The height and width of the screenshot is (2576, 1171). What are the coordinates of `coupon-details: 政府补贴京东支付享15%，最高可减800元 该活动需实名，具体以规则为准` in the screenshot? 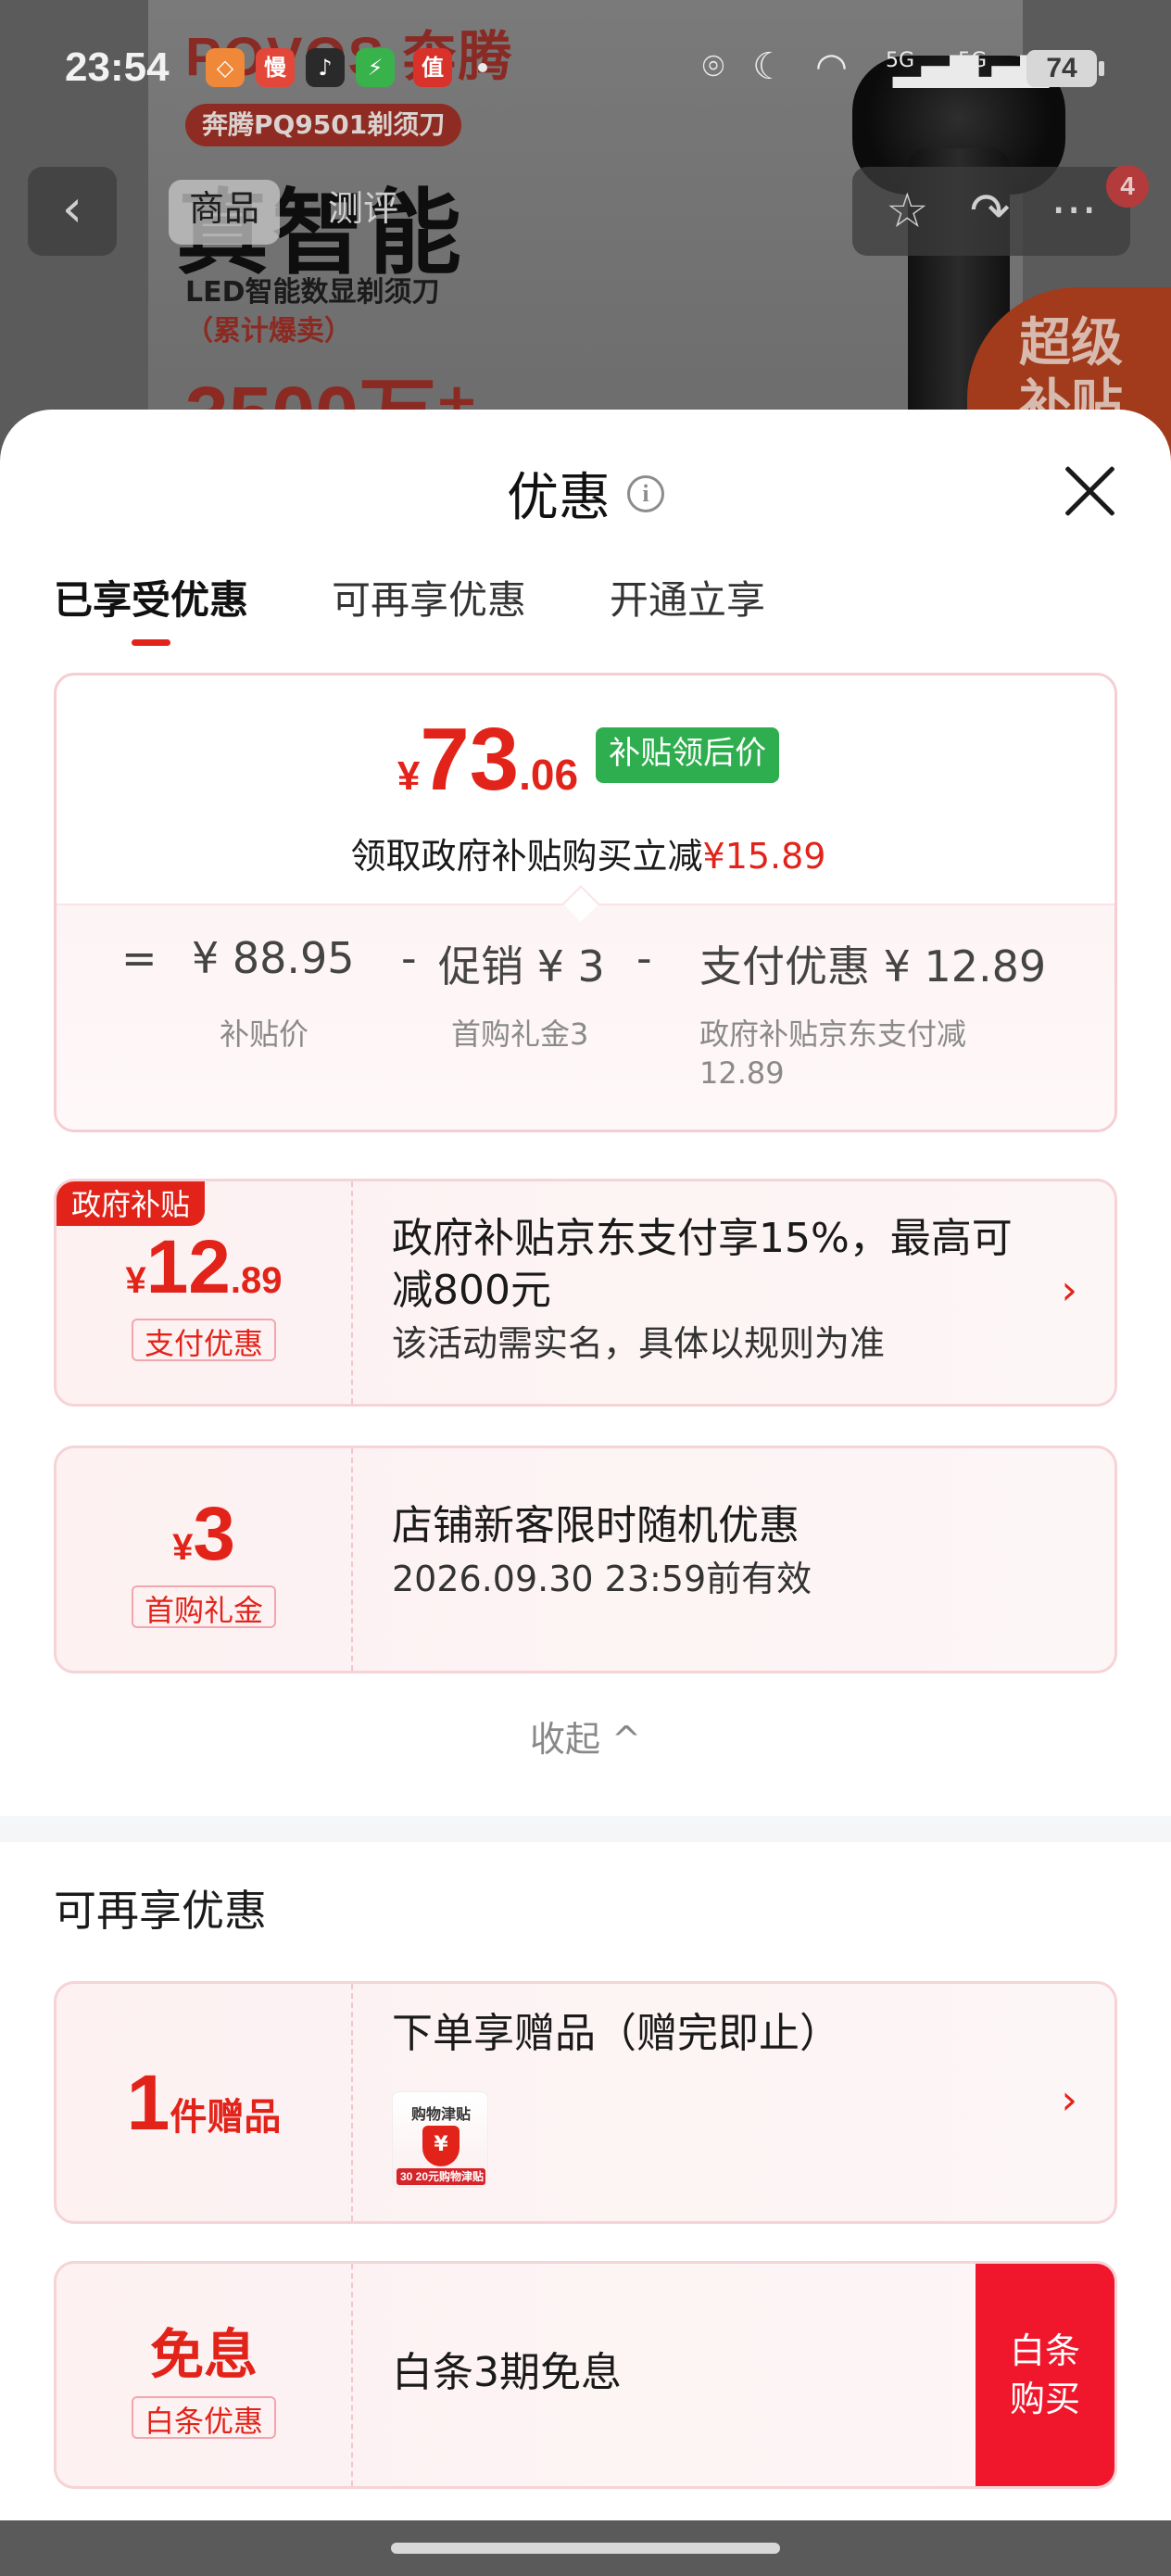 It's located at (716, 1290).